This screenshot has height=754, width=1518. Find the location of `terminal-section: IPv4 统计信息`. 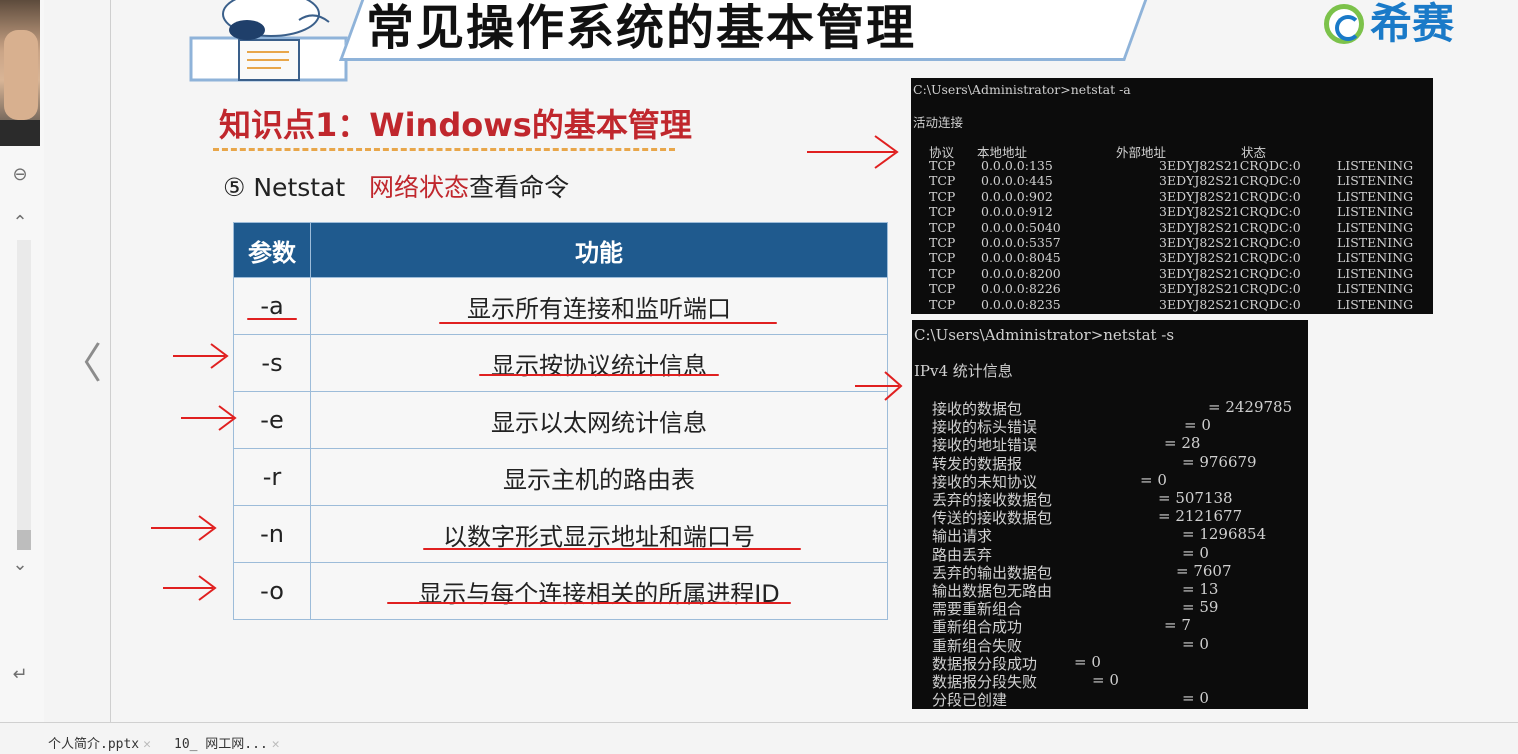

terminal-section: IPv4 统计信息 is located at coordinates (963, 371).